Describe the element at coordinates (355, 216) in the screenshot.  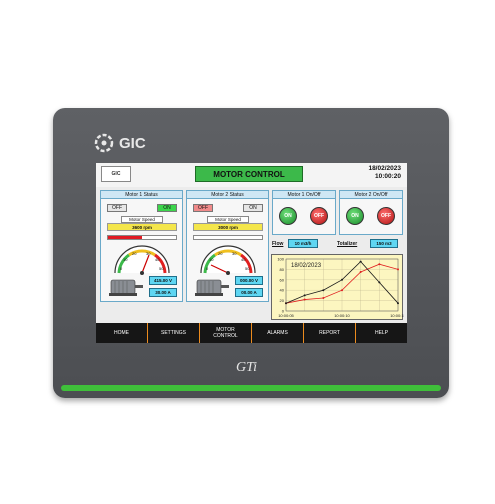
I see `motor2-on-button: ON` at that location.